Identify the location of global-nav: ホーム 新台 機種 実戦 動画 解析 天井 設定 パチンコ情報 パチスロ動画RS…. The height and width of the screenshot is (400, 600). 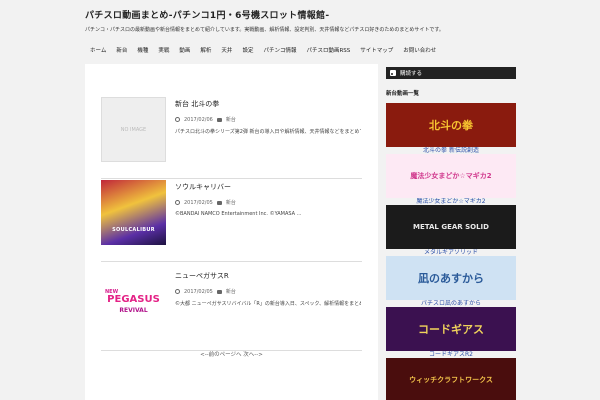
(263, 51).